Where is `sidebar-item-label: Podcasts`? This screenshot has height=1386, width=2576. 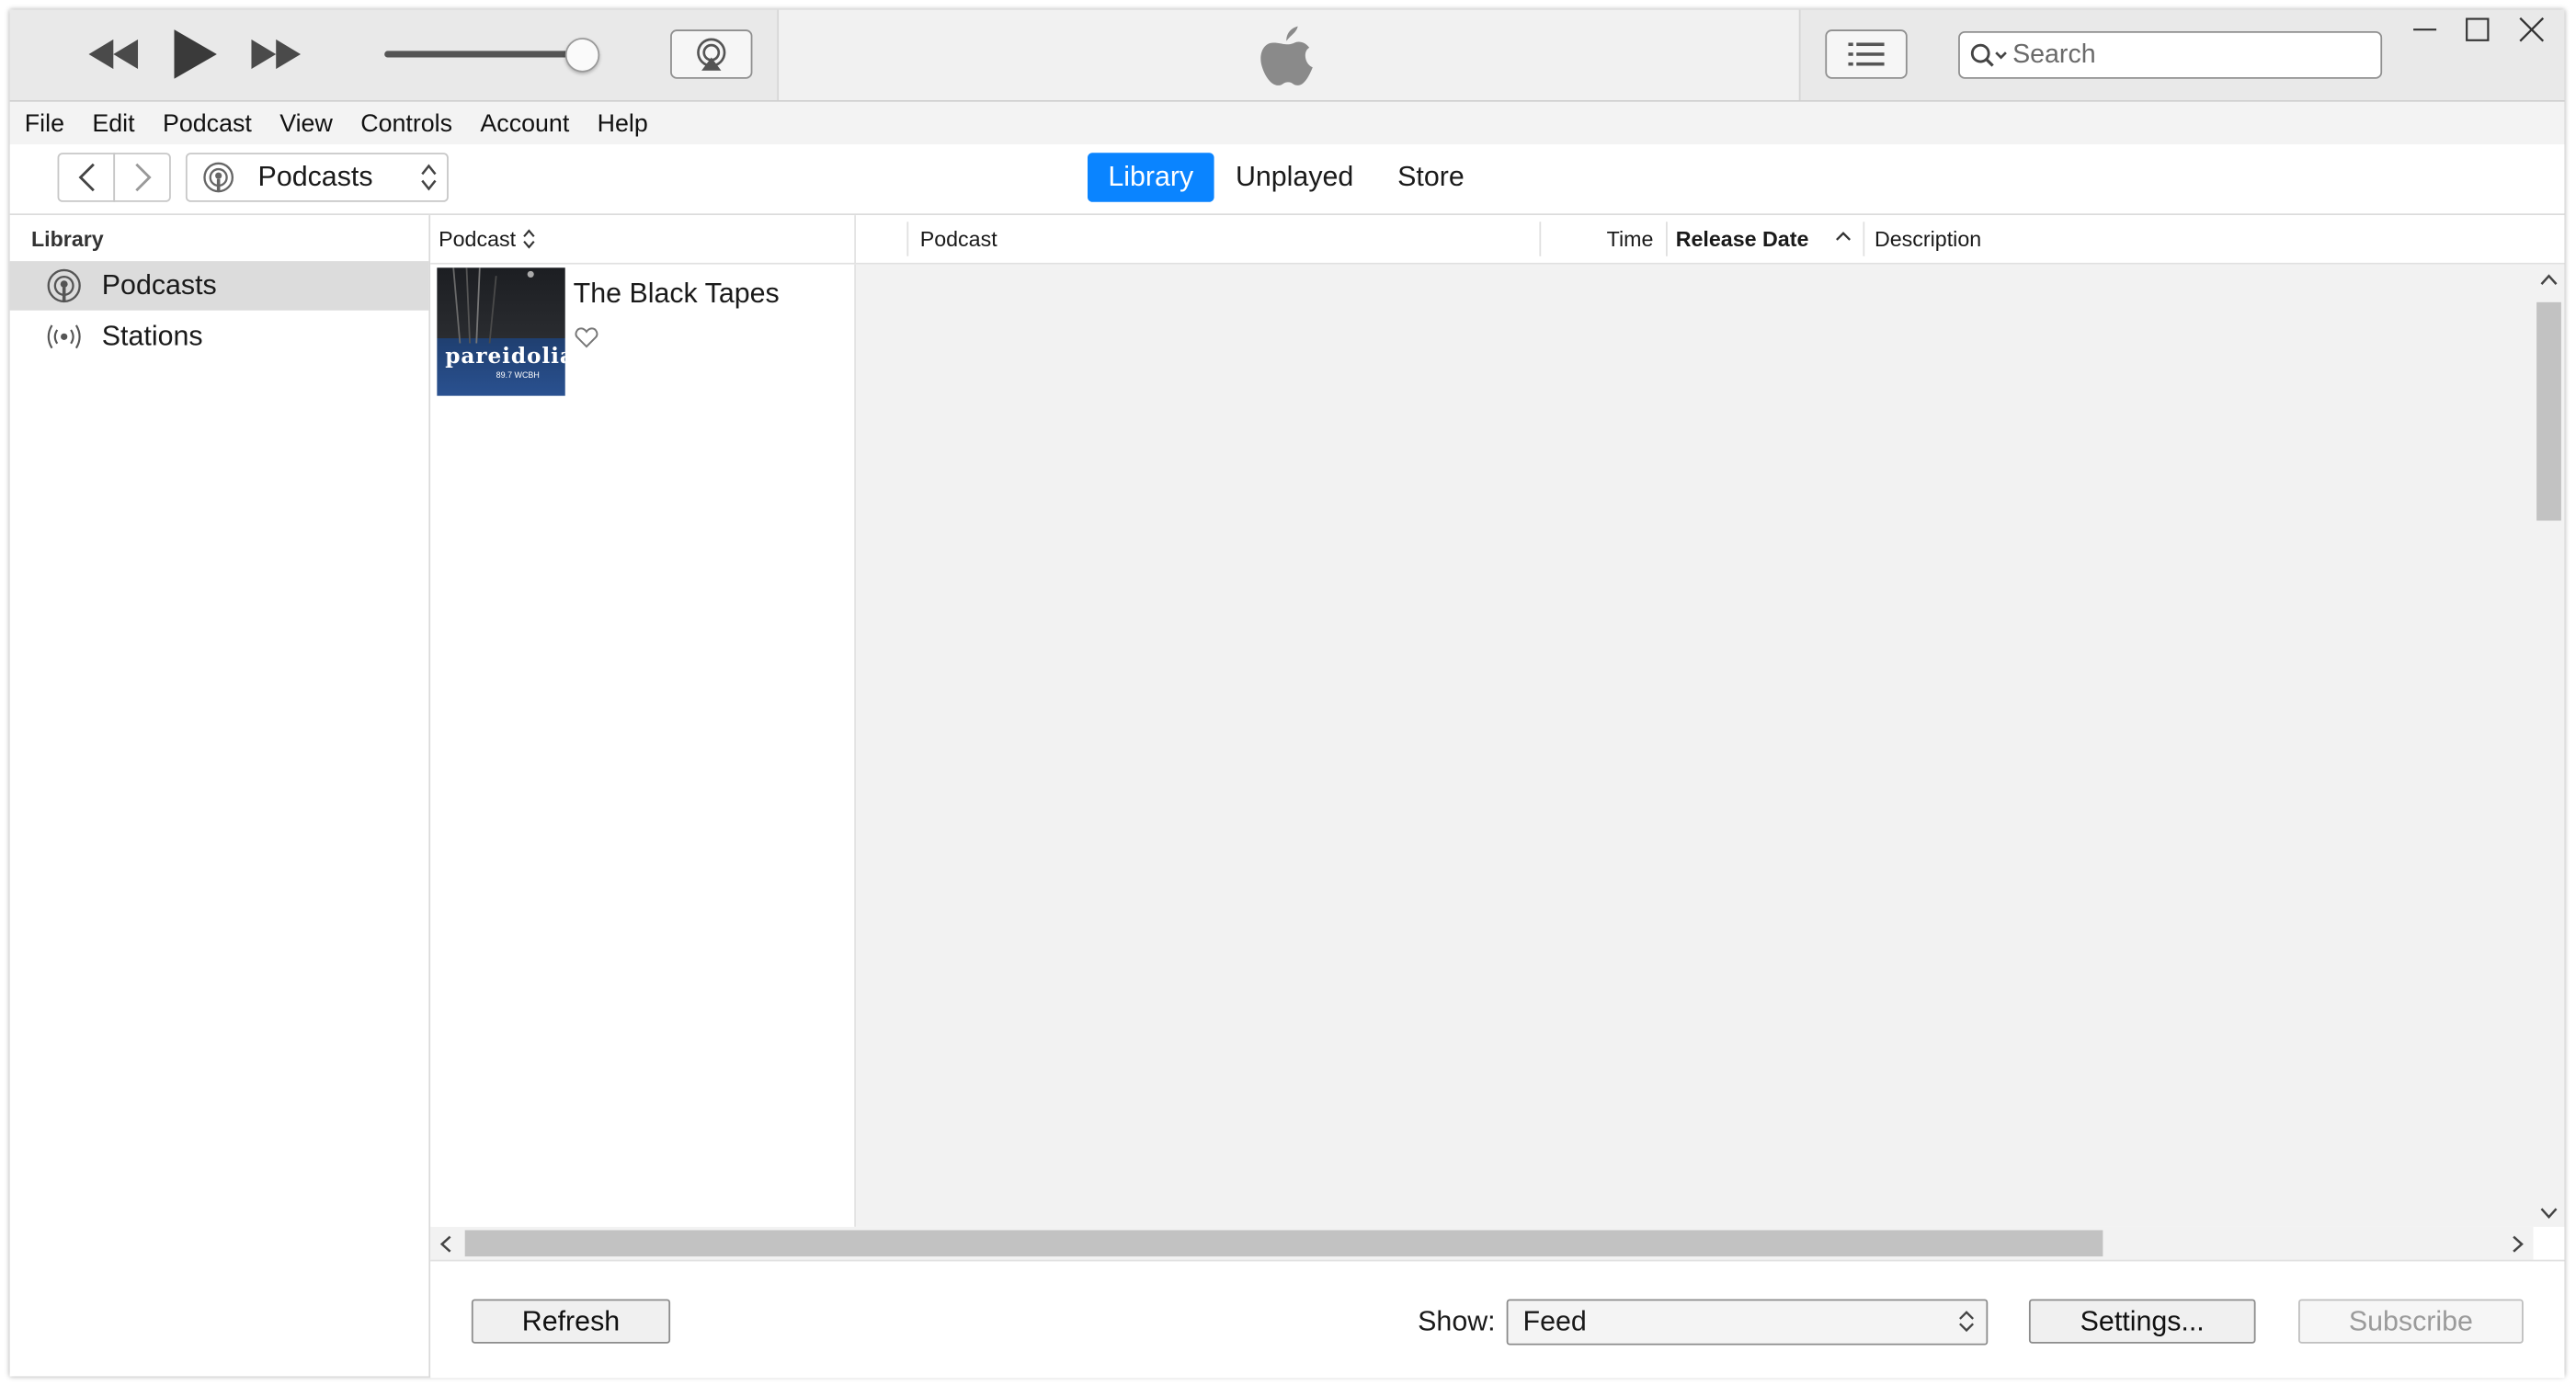
sidebar-item-label: Podcasts is located at coordinates (159, 285).